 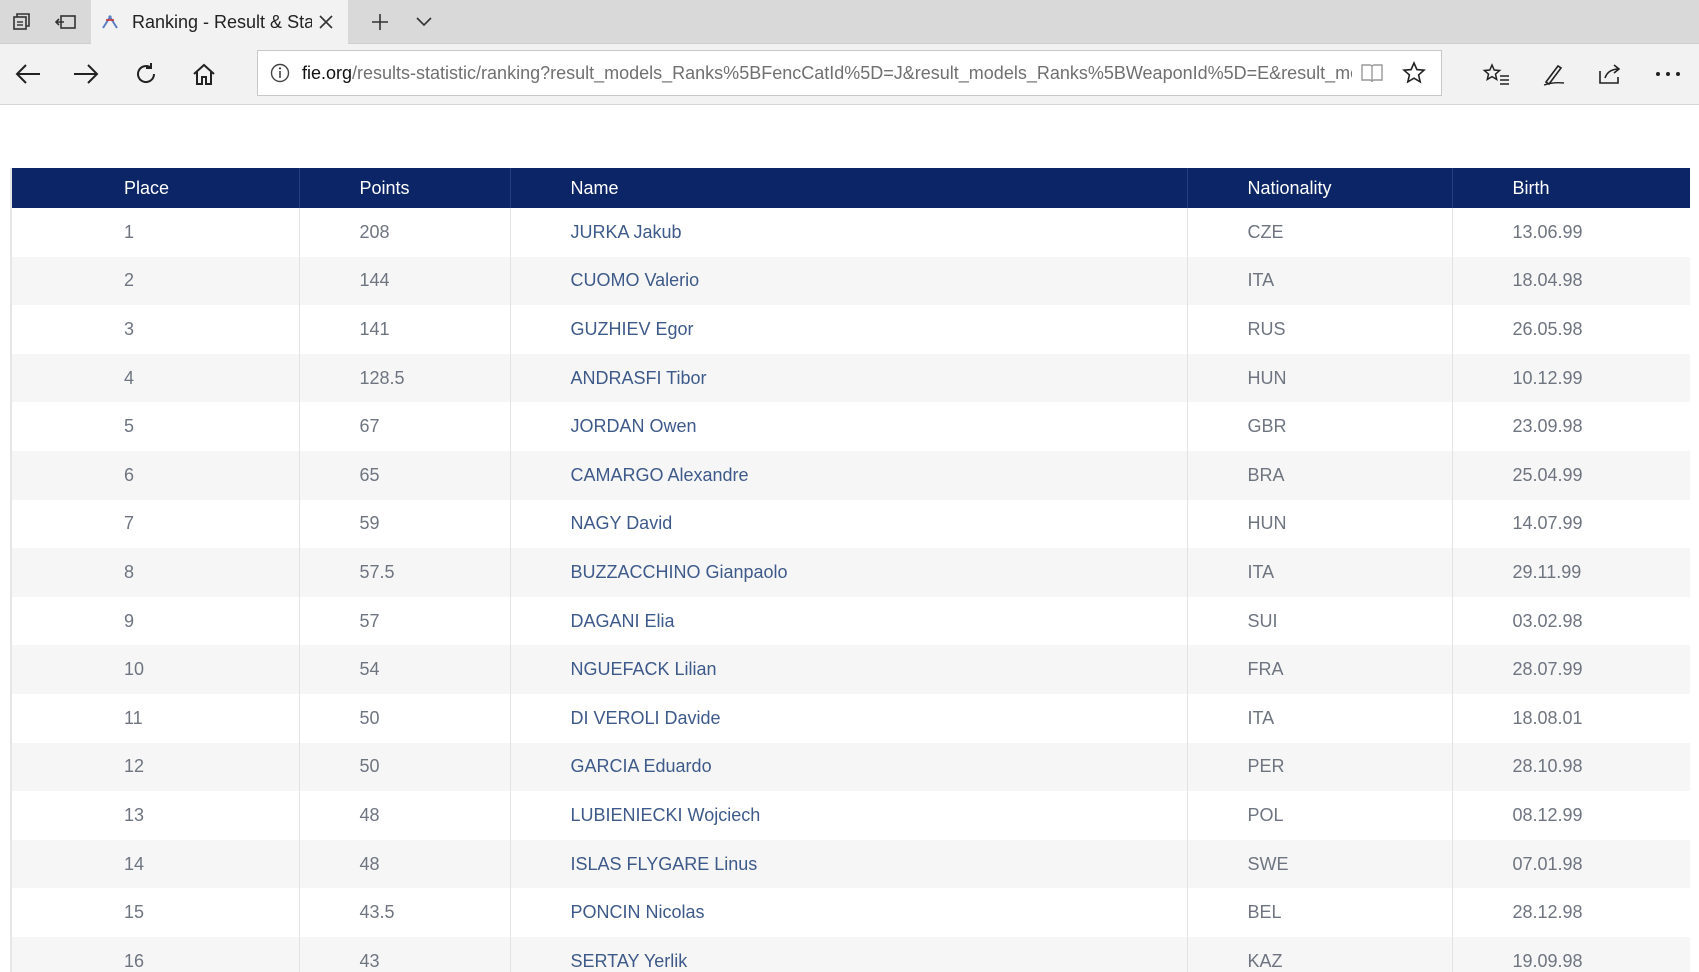 What do you see at coordinates (156, 912) in the screenshot?
I see `place-cell: 15` at bounding box center [156, 912].